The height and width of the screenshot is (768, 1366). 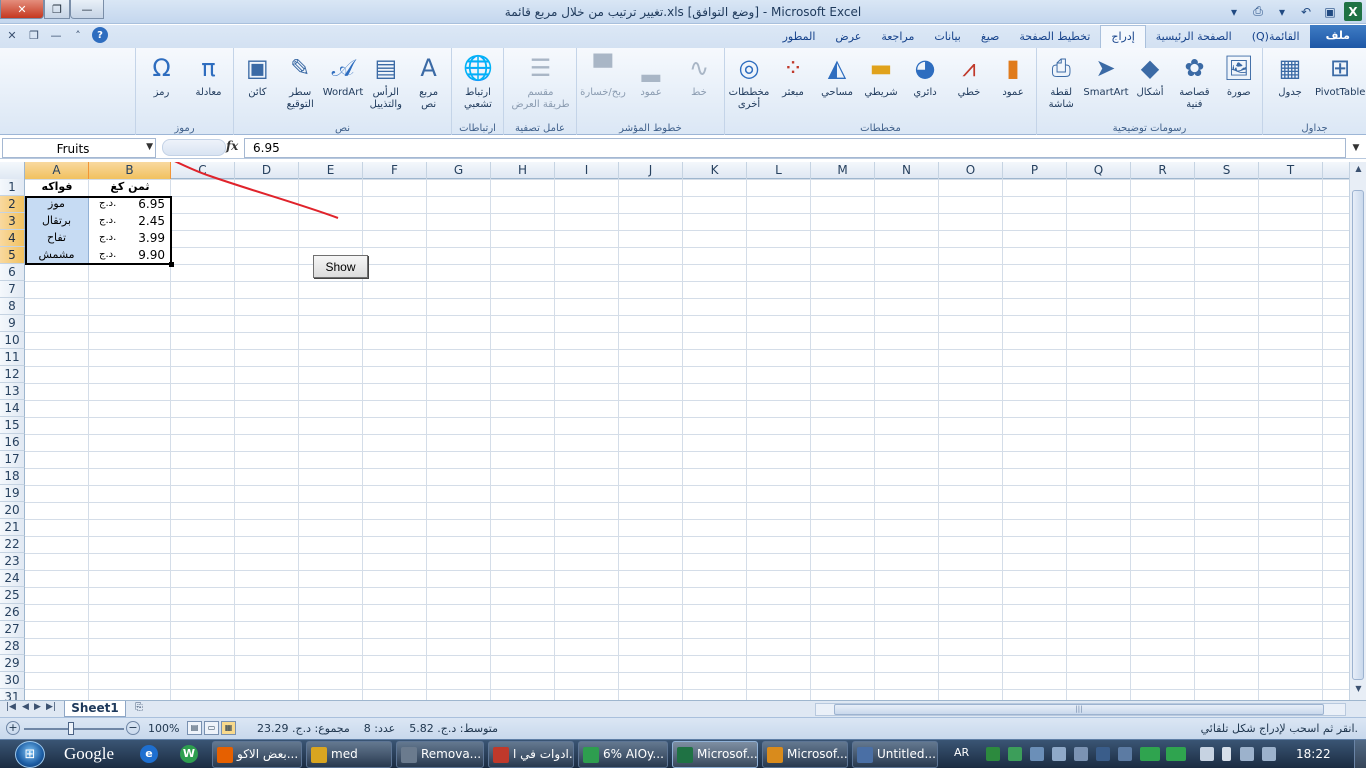 I want to click on column-header-m: M, so click(x=843, y=170).